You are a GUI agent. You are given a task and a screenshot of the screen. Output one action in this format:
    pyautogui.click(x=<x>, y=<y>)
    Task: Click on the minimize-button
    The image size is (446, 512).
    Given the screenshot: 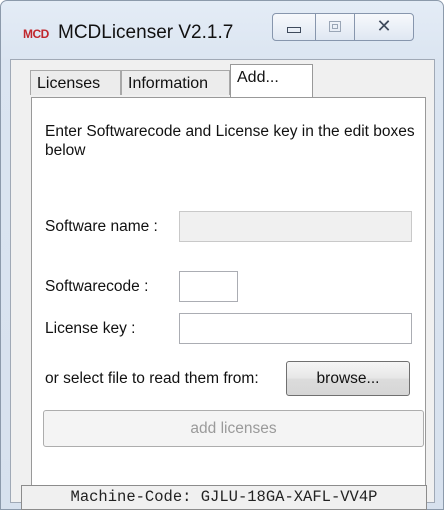 What is the action you would take?
    pyautogui.click(x=294, y=27)
    